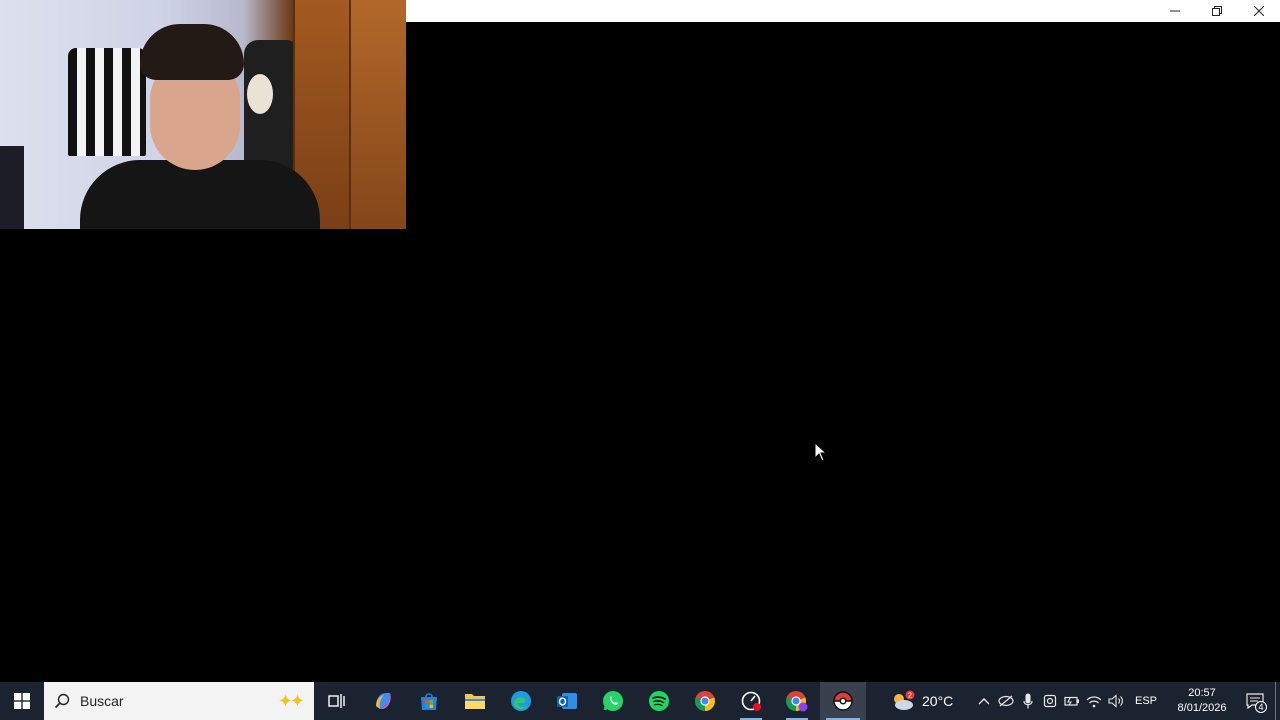 This screenshot has height=720, width=1280. What do you see at coordinates (821, 452) in the screenshot?
I see `mouse-cursor-icon` at bounding box center [821, 452].